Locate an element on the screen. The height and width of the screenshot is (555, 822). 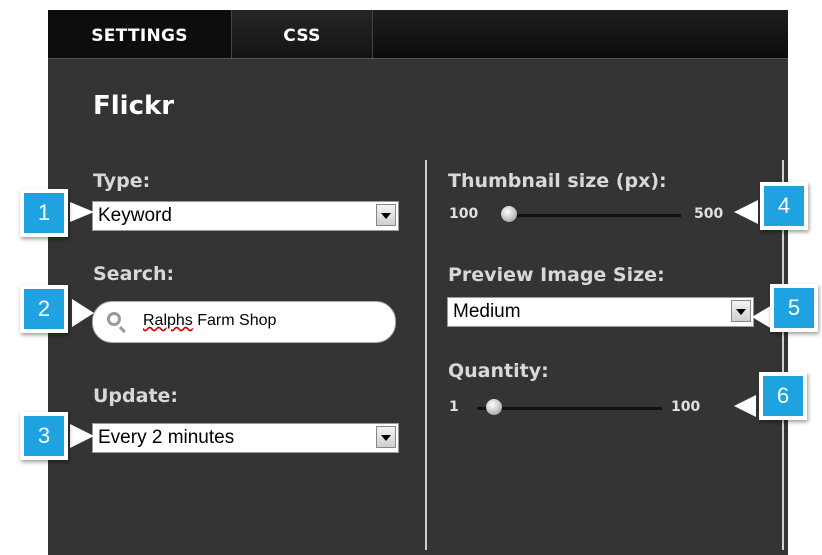
callout-6: 6 is located at coordinates (783, 396).